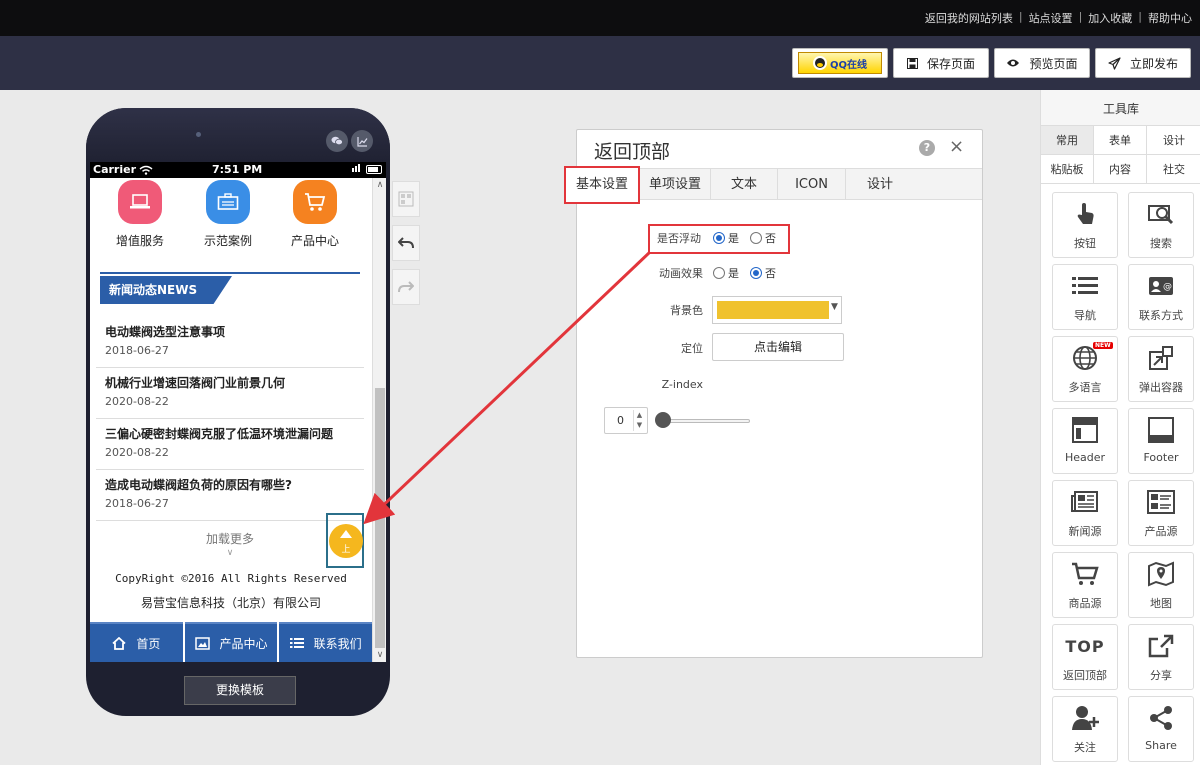 This screenshot has width=1200, height=765. What do you see at coordinates (1103, 345) in the screenshot?
I see `new-badge: NEW` at bounding box center [1103, 345].